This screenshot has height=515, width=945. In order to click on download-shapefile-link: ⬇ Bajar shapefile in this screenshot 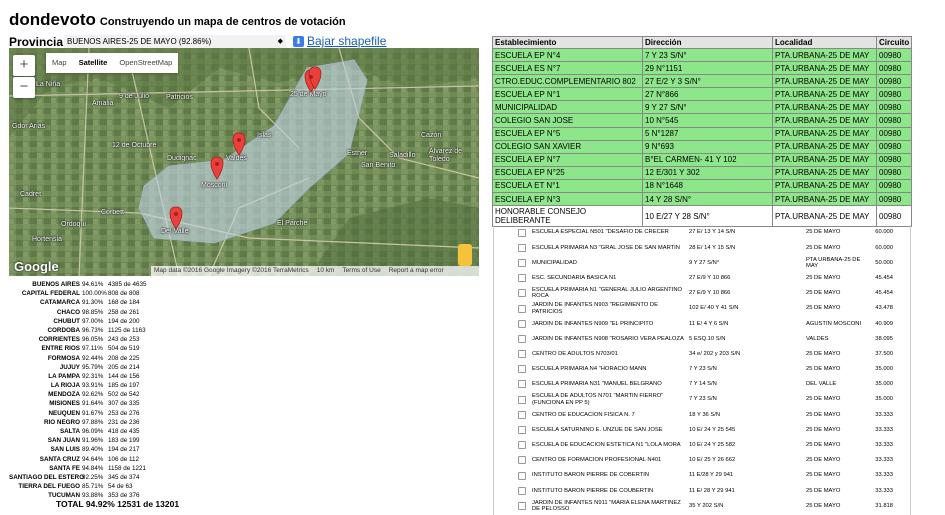, I will do `click(339, 41)`.